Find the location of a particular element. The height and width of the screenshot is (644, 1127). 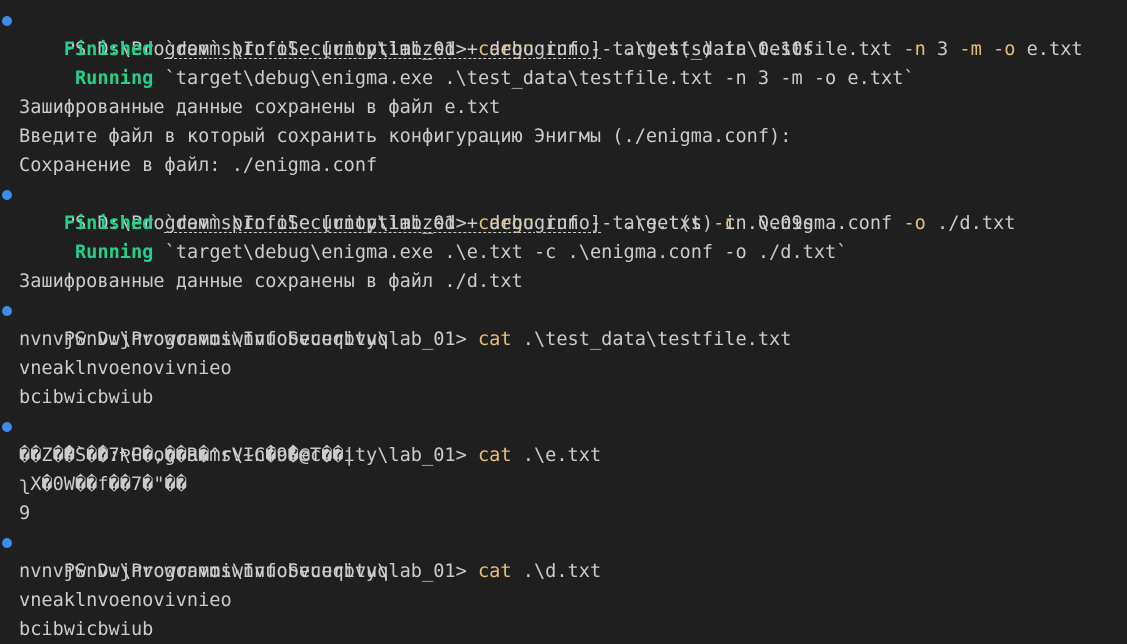

output-line: Сохранение в файл: ./enigma.conf is located at coordinates (198, 165).